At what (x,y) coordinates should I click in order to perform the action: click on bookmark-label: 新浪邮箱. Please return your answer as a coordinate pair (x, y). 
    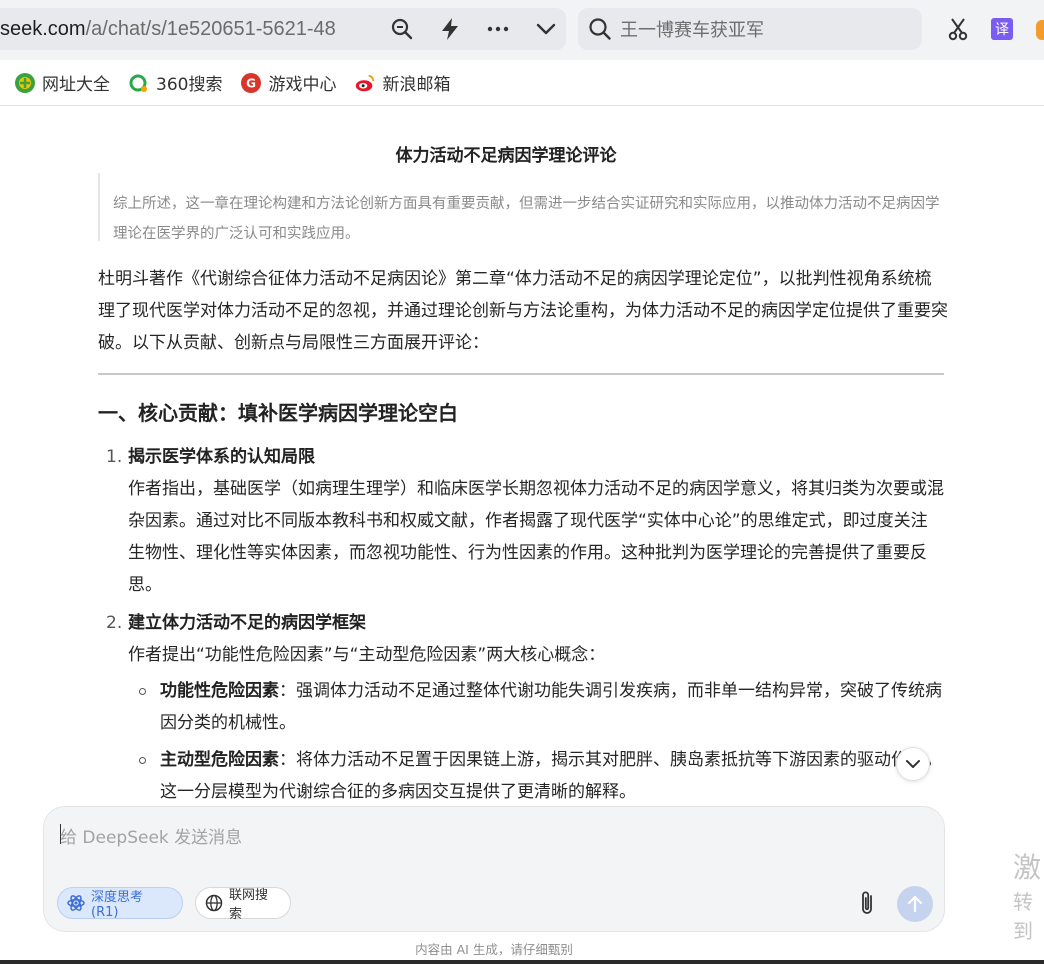
    Looking at the image, I should click on (416, 85).